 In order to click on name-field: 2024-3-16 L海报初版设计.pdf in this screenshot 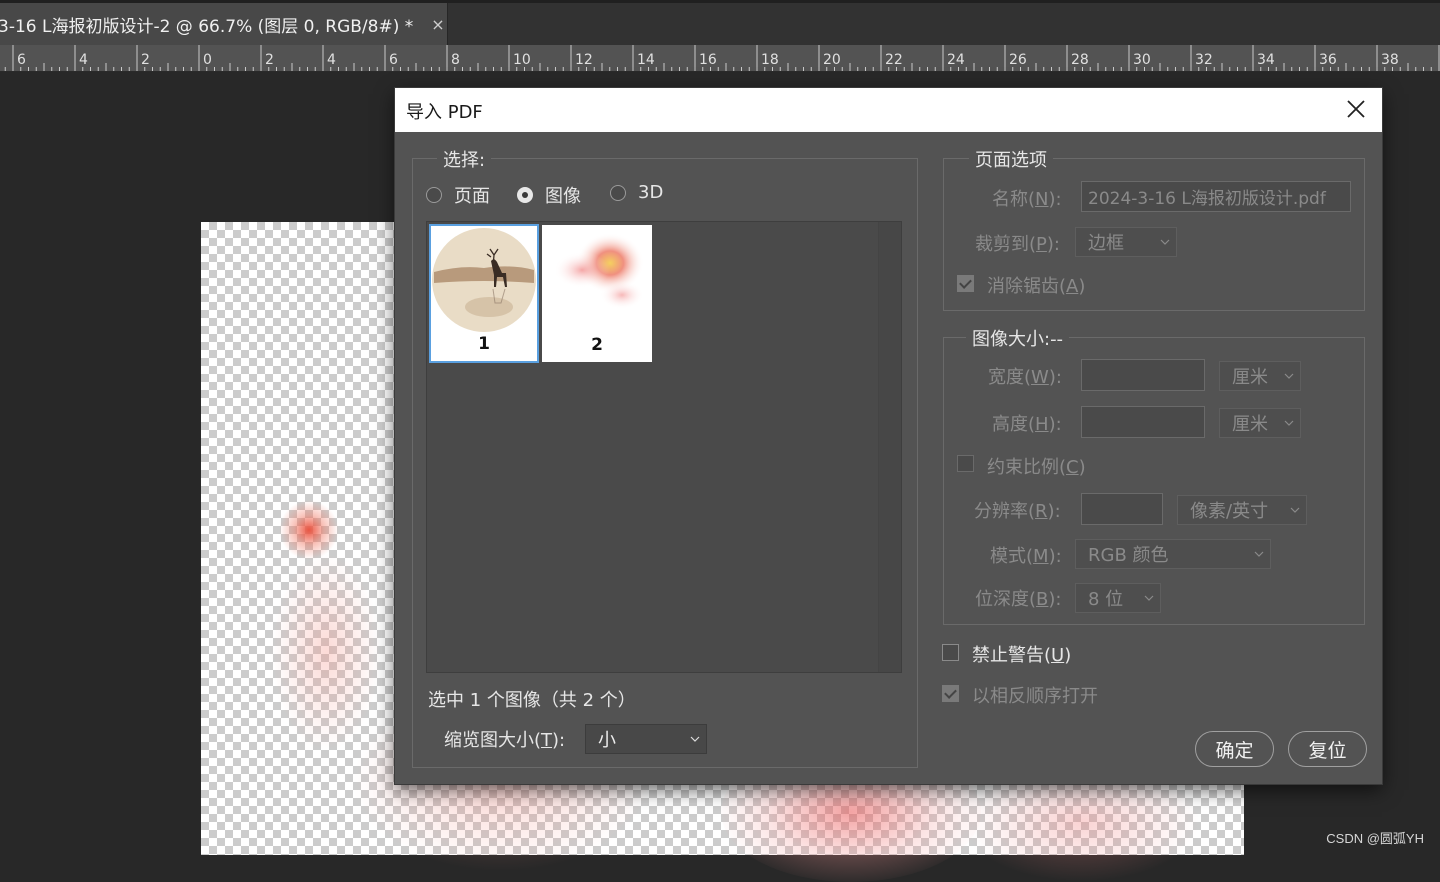, I will do `click(1216, 196)`.